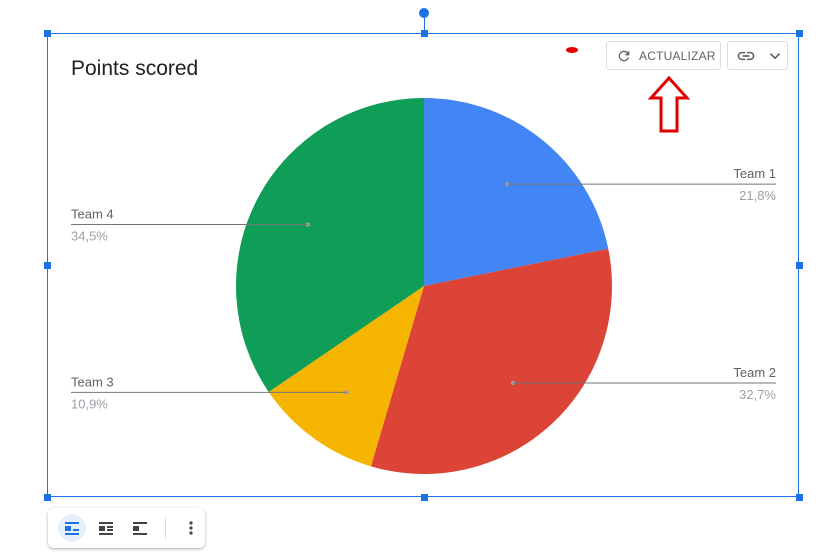  Describe the element at coordinates (47, 265) in the screenshot. I see `resize-handle-left` at that location.